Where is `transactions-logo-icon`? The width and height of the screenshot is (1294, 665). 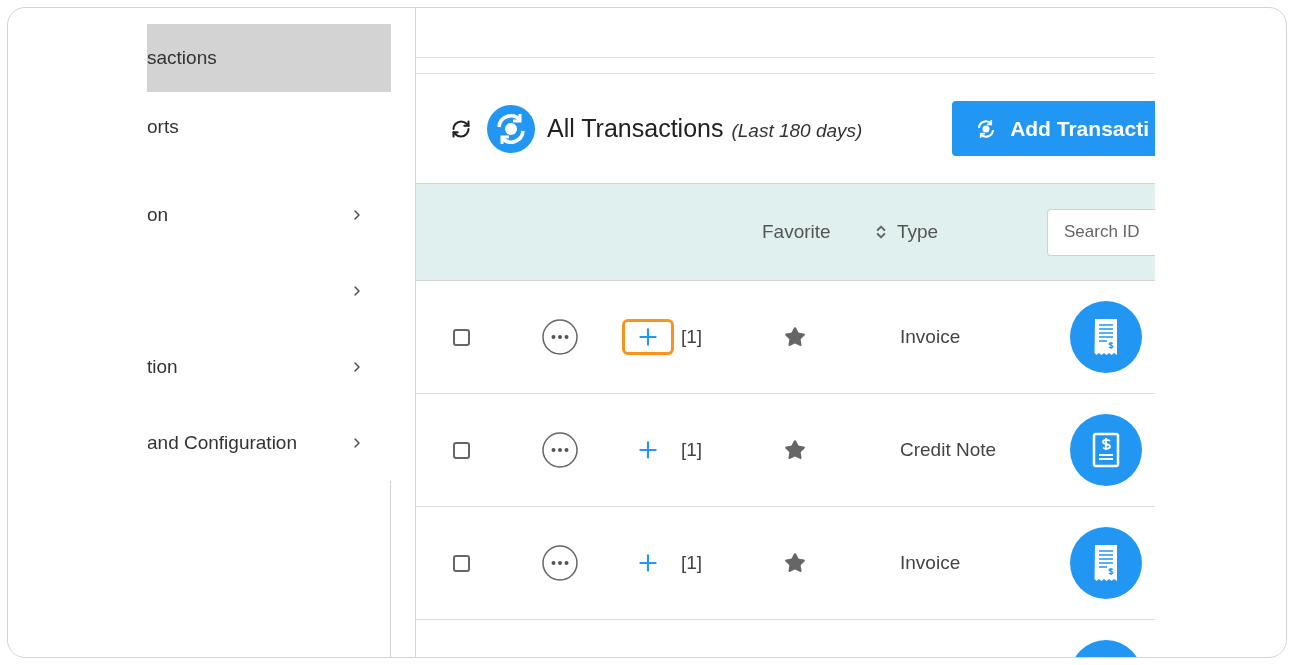
transactions-logo-icon is located at coordinates (511, 128).